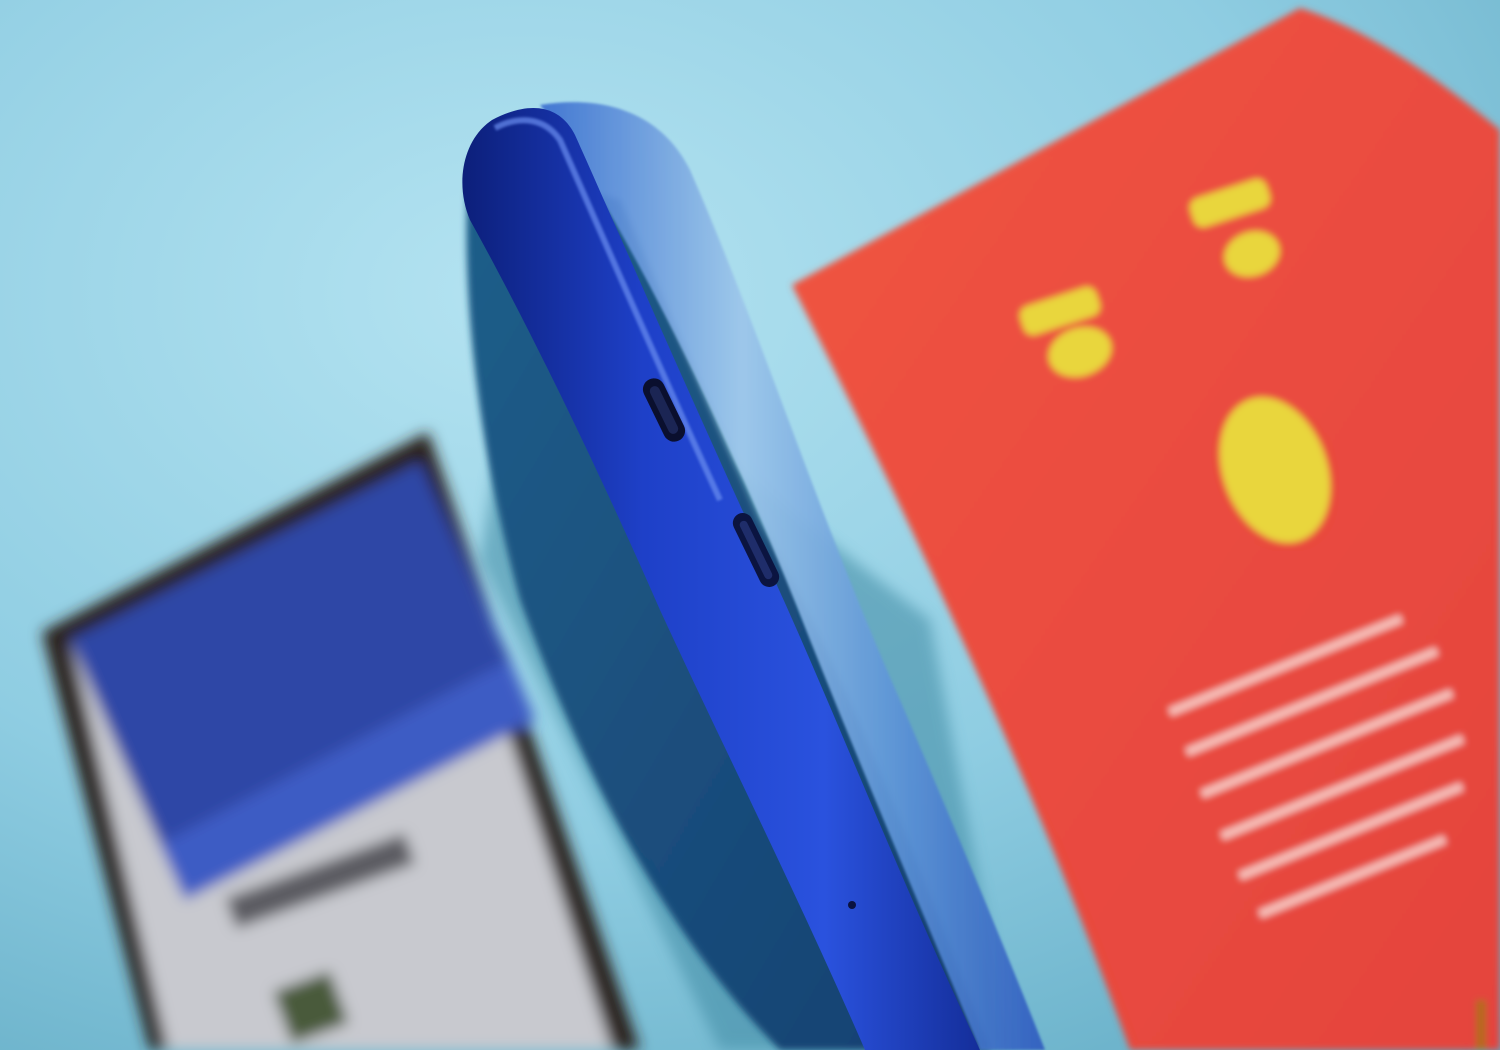  Describe the element at coordinates (852, 905) in the screenshot. I see `mic-hole` at that location.